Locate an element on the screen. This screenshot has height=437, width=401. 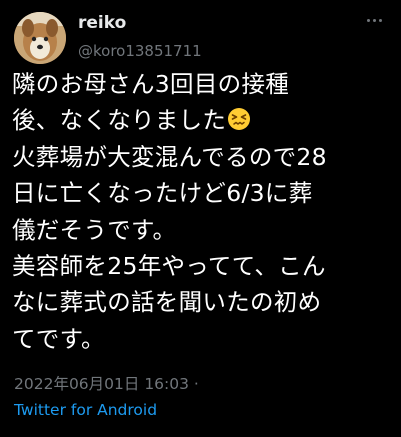
tweet-line-with-emoji: 後、なくなりました is located at coordinates (204, 120).